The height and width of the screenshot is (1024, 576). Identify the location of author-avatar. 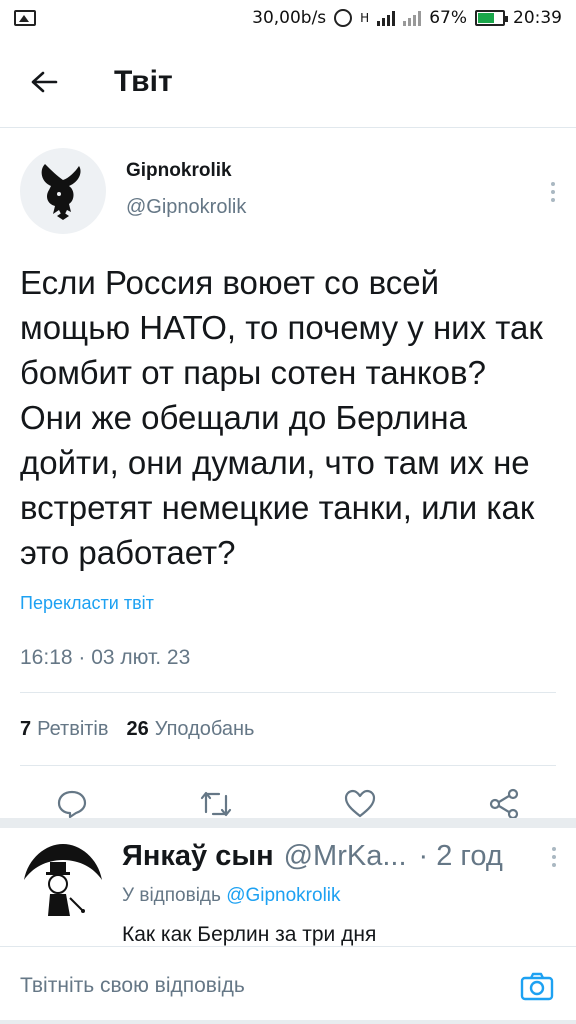
(63, 191).